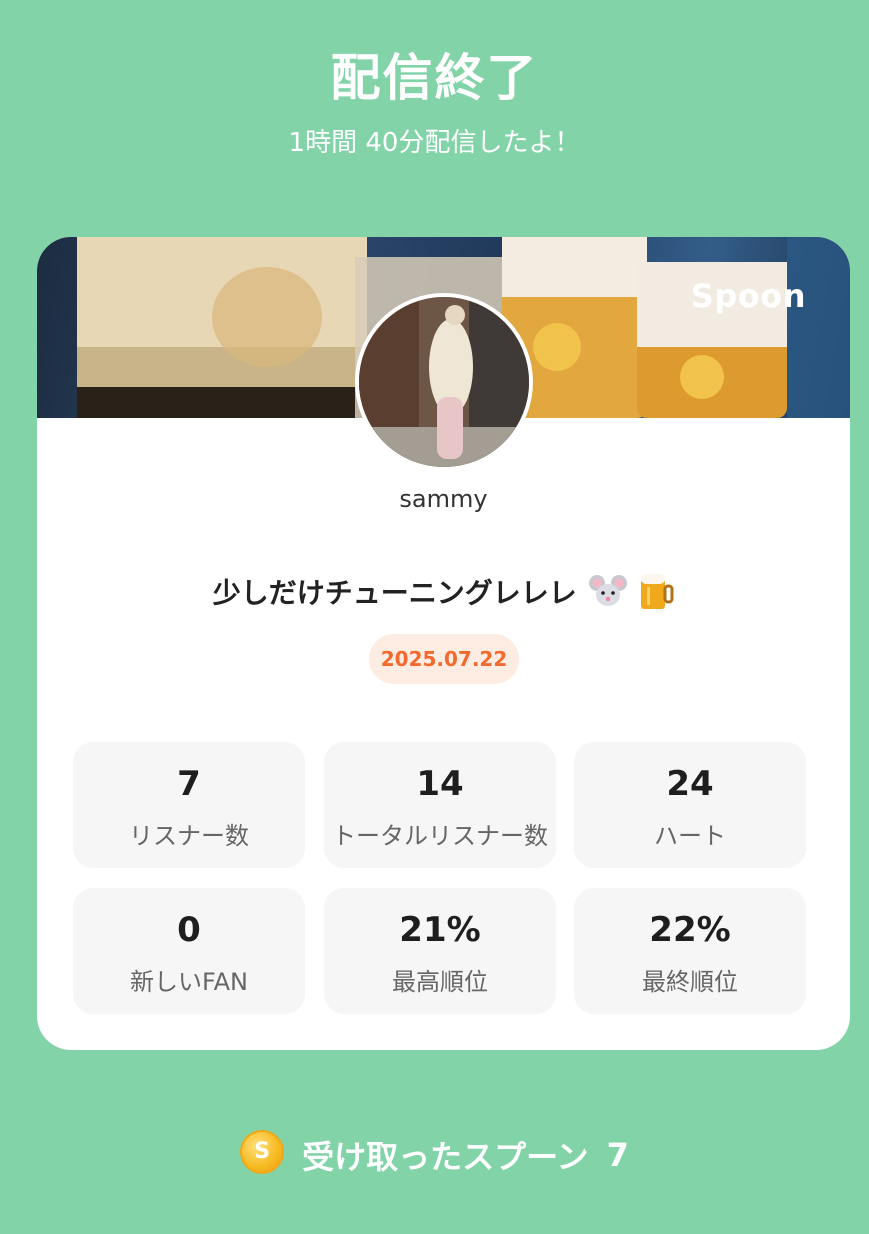 This screenshot has width=869, height=1234. I want to click on stat-value: 24, so click(690, 784).